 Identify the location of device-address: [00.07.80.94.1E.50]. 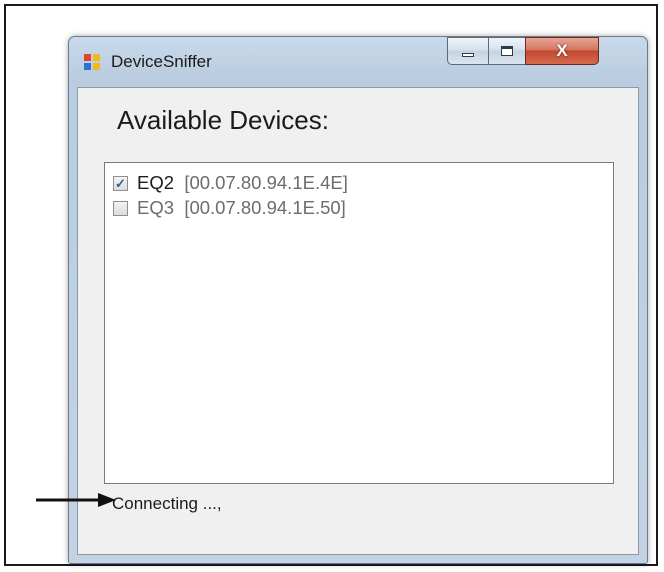
(265, 207).